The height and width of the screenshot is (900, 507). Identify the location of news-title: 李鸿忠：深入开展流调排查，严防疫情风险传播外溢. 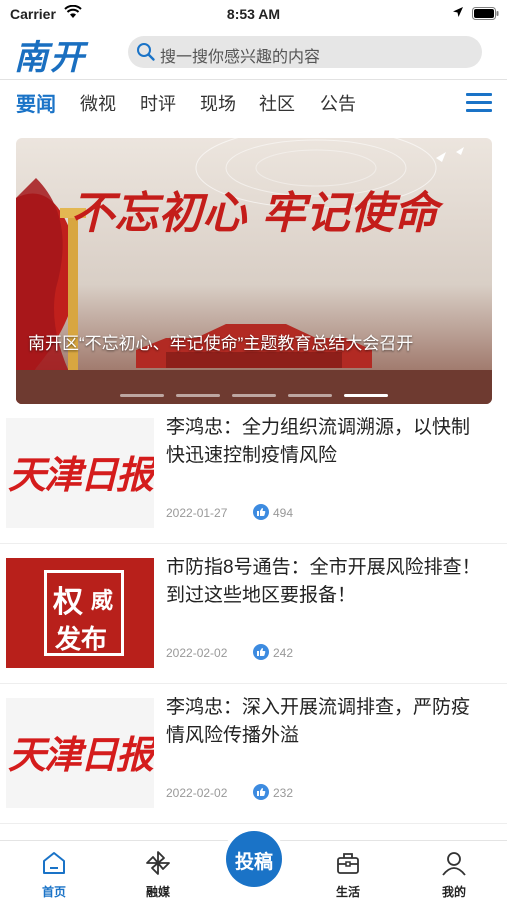
(318, 721).